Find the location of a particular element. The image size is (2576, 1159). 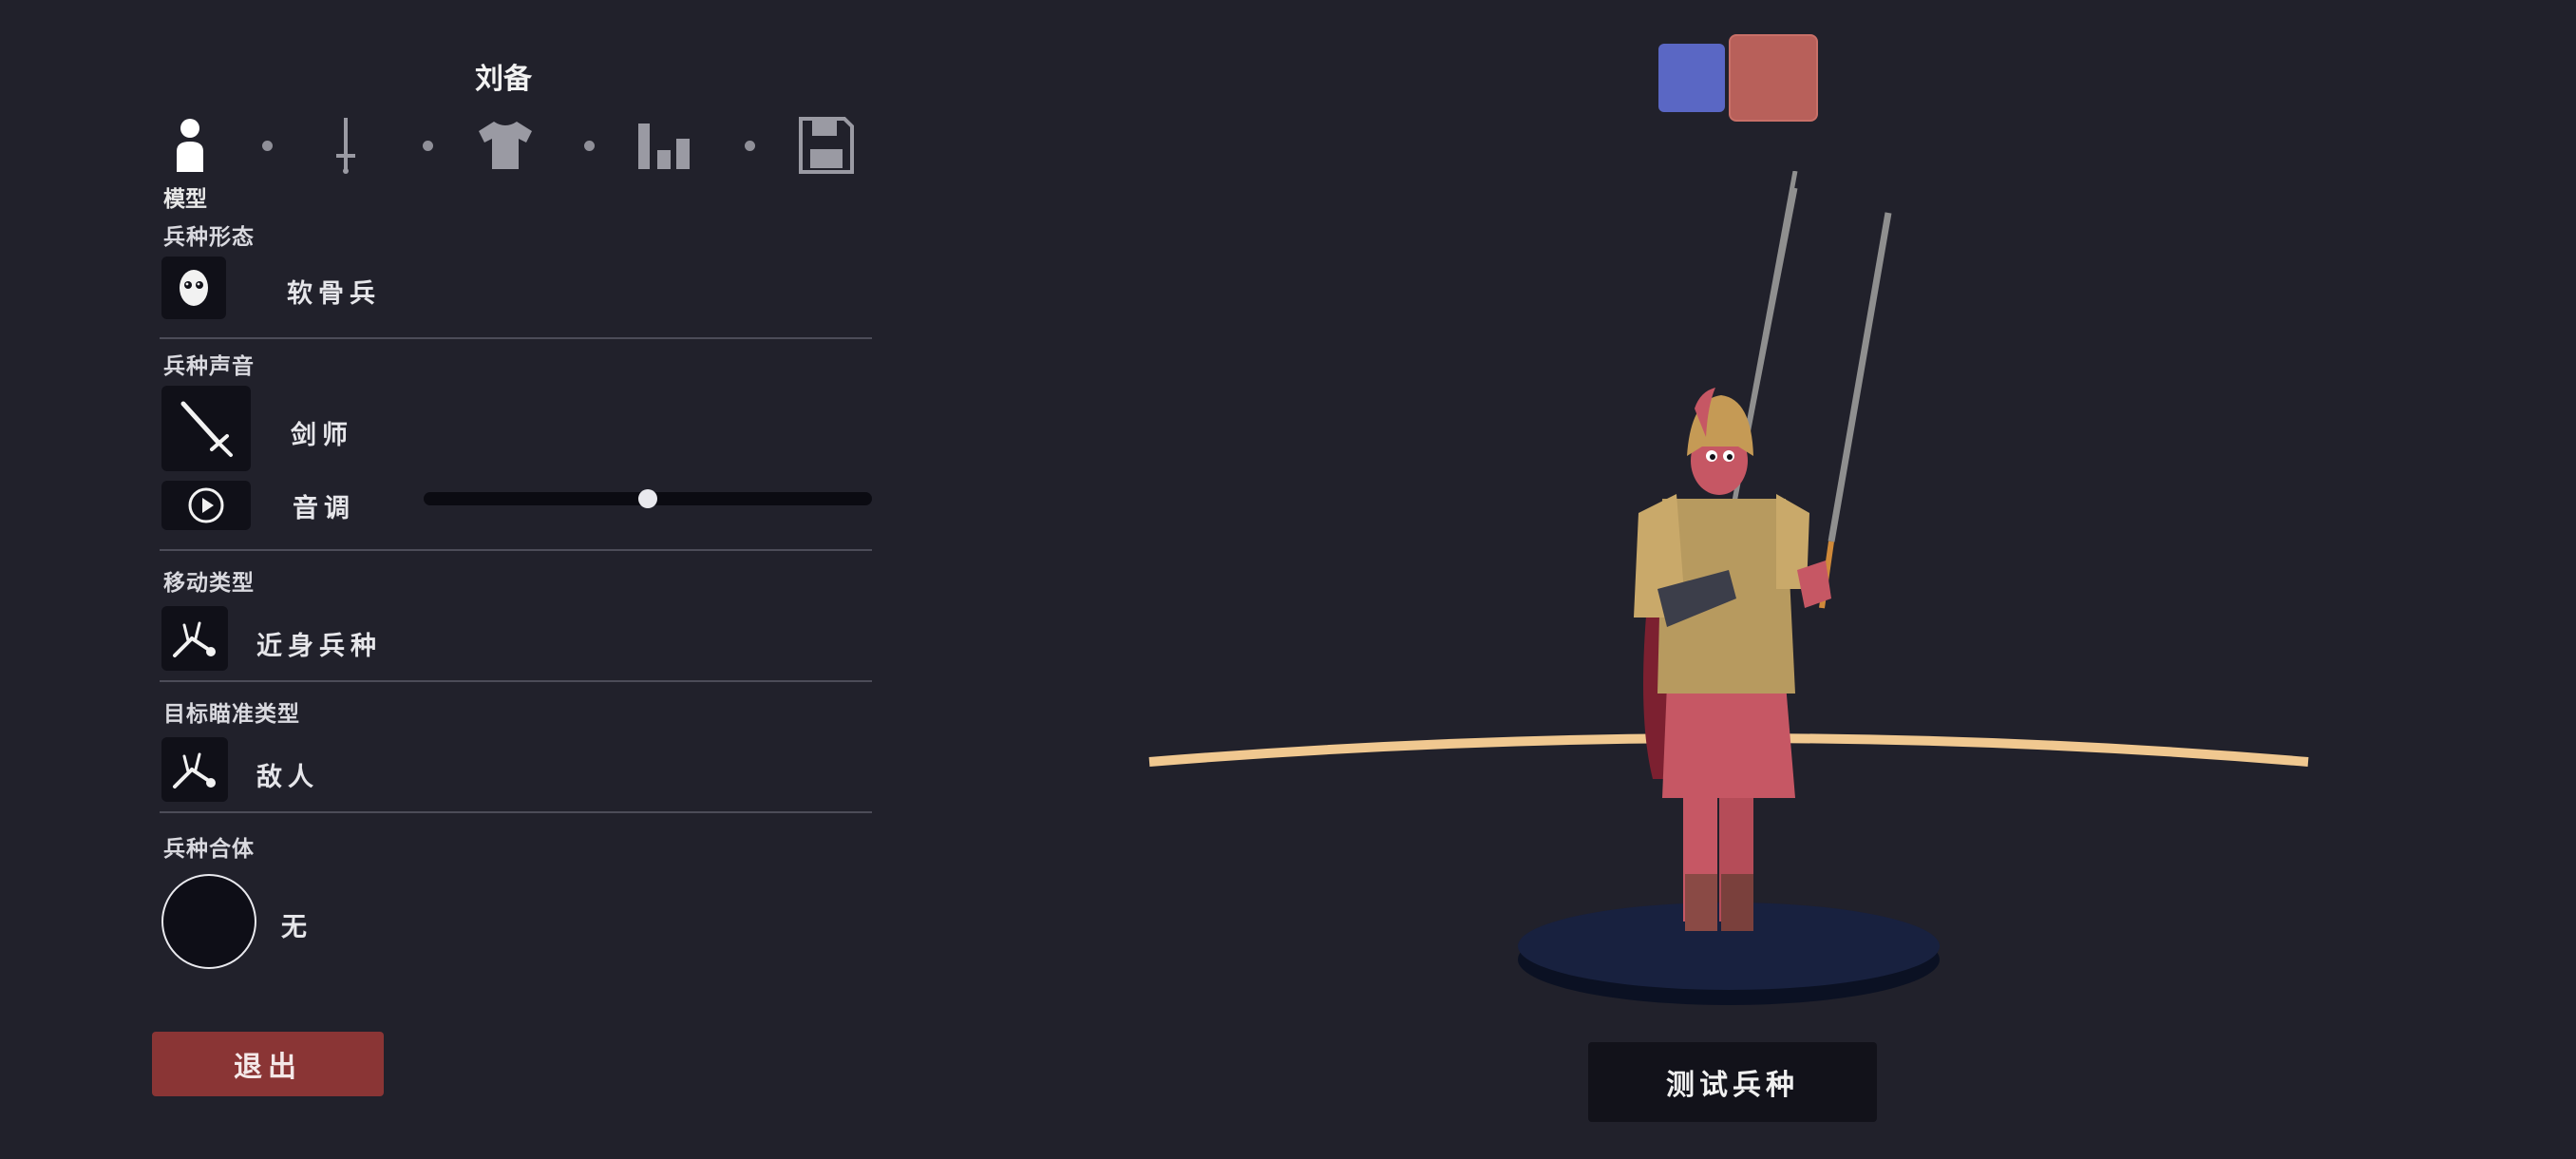

play-icon is located at coordinates (206, 505).